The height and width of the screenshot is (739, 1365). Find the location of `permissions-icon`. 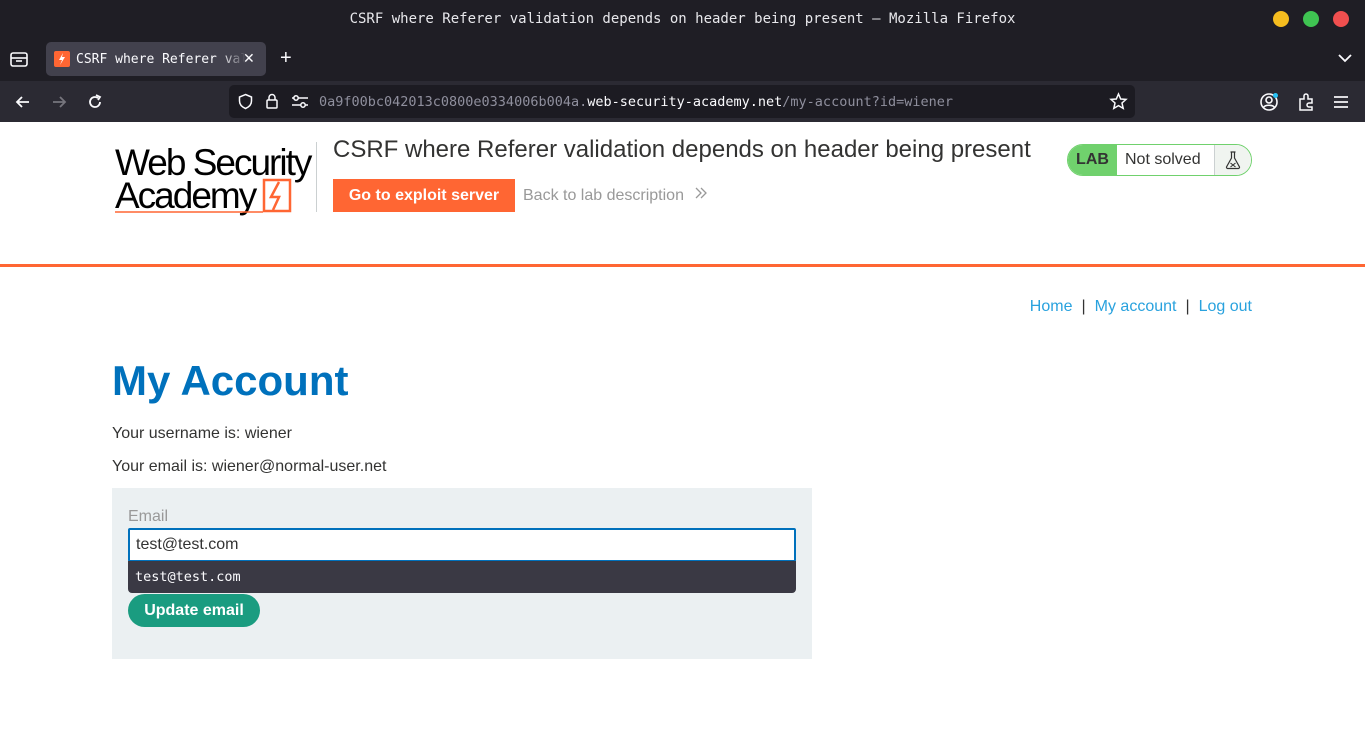

permissions-icon is located at coordinates (300, 101).